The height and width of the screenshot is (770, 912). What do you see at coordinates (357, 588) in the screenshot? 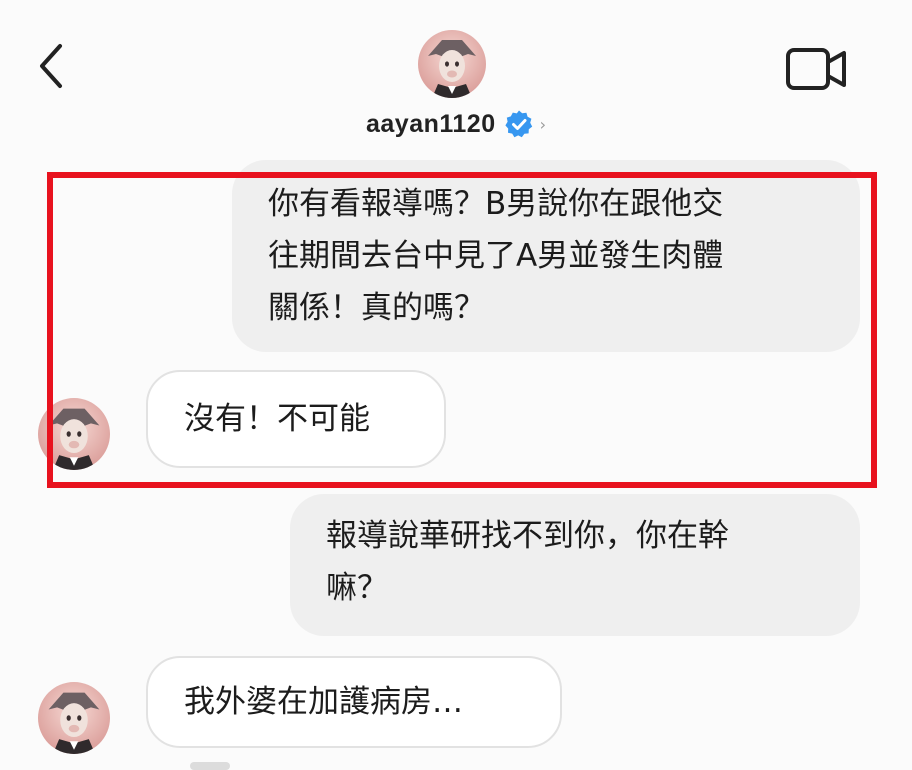
I see `message-text-line: 嘛？` at bounding box center [357, 588].